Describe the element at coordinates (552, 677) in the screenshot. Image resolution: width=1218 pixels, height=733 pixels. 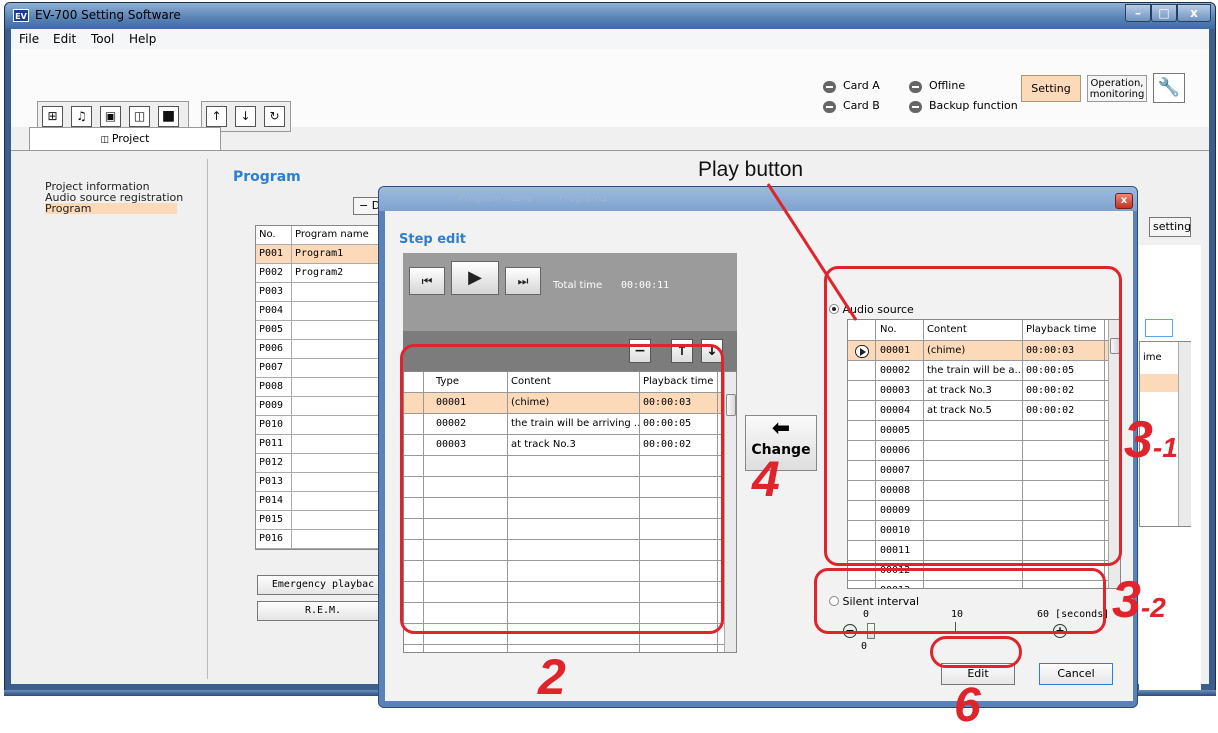
I see `annotation-number-2: 2` at that location.